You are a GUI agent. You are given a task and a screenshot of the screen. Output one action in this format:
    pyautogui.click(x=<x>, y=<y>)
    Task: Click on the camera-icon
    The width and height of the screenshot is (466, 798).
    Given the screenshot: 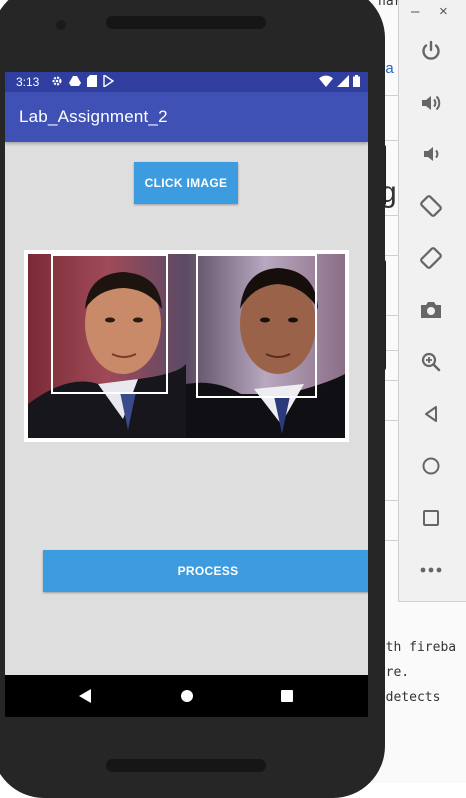 What is the action you would take?
    pyautogui.click(x=431, y=310)
    